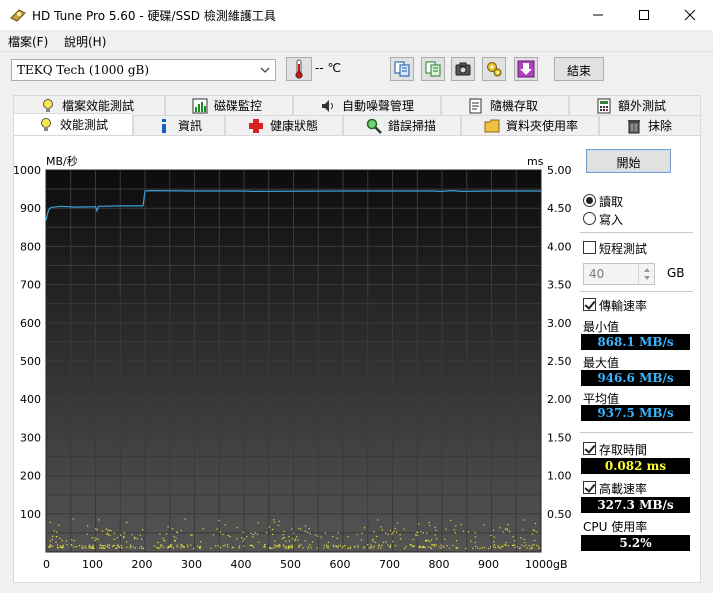 The height and width of the screenshot is (593, 713). What do you see at coordinates (598, 15) in the screenshot?
I see `minimize-button` at bounding box center [598, 15].